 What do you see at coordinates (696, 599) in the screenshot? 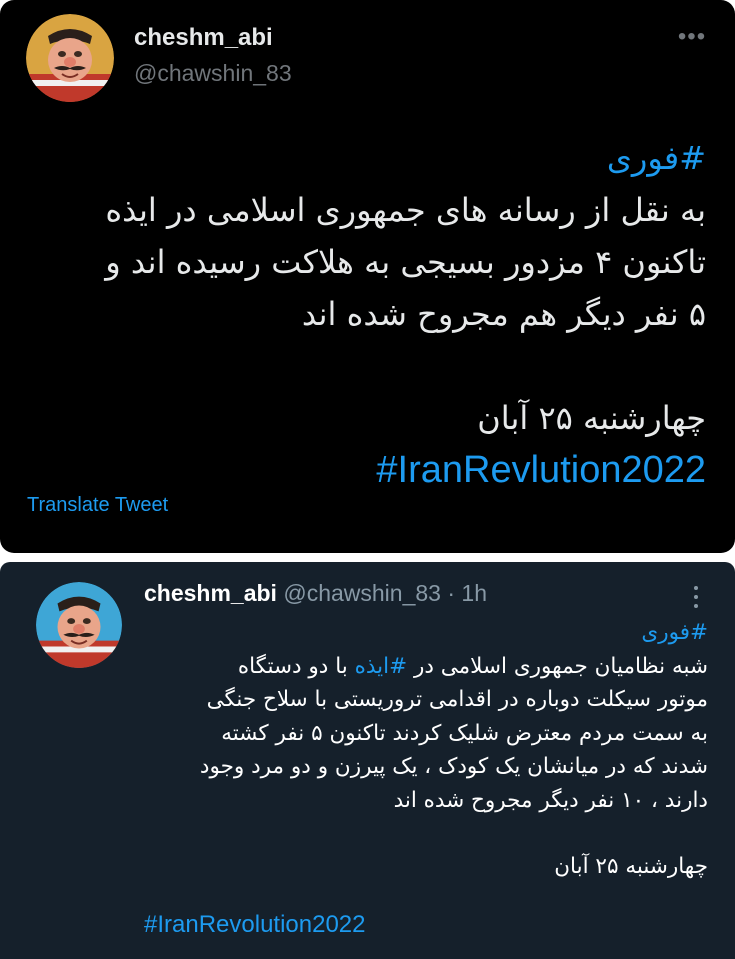
I see `more-vertical-icon` at bounding box center [696, 599].